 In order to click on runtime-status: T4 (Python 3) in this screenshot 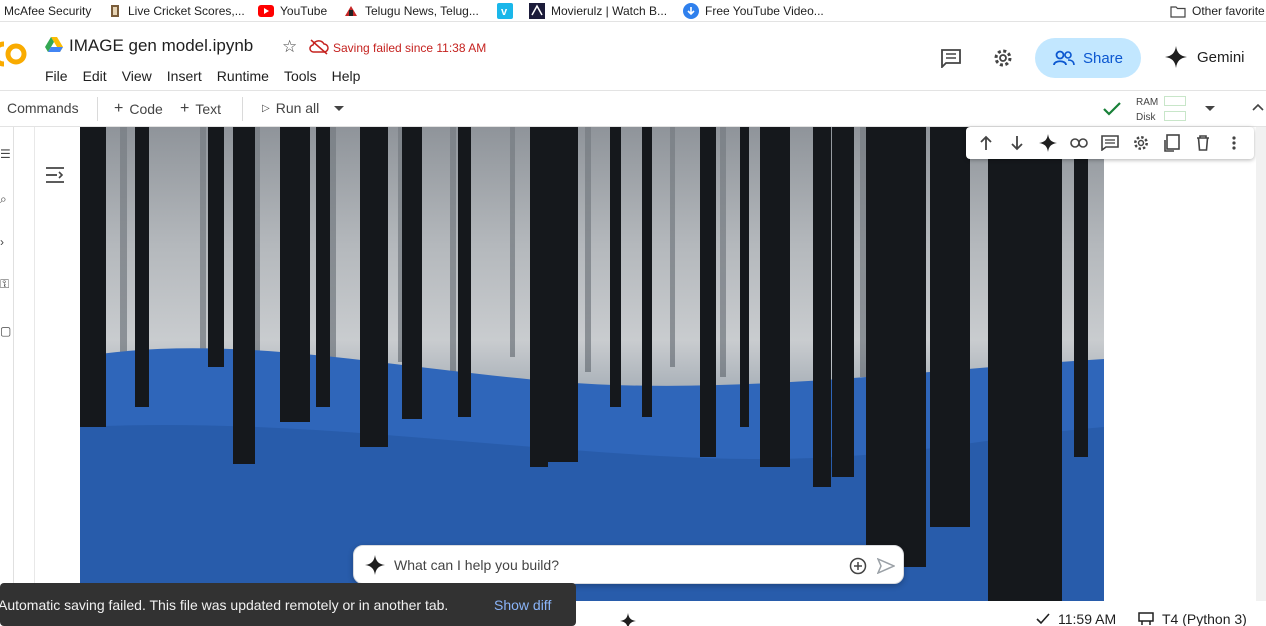, I will do `click(1192, 618)`.